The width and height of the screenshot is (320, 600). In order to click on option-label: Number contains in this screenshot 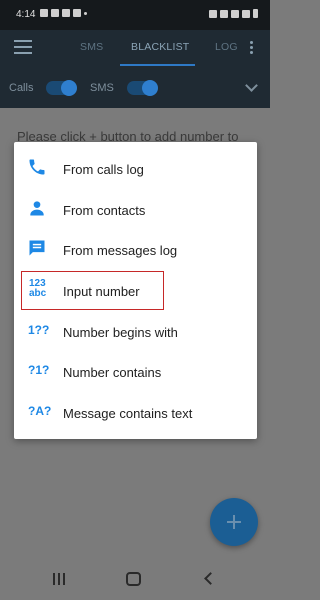, I will do `click(112, 372)`.